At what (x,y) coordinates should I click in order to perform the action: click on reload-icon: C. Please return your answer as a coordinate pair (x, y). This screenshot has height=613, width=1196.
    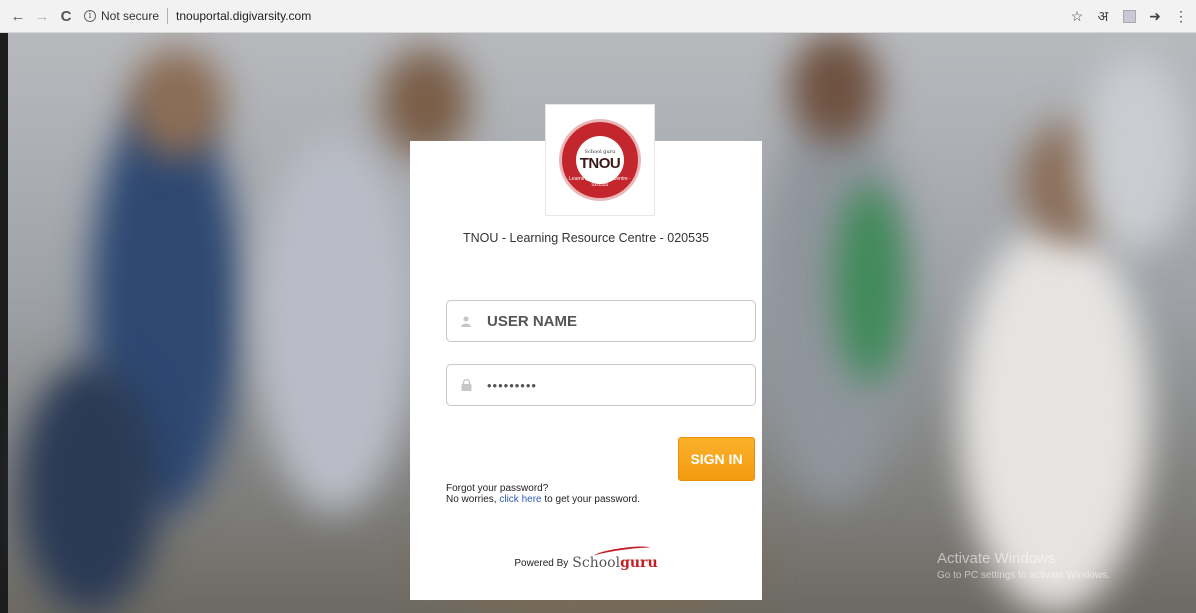
    Looking at the image, I should click on (66, 16).